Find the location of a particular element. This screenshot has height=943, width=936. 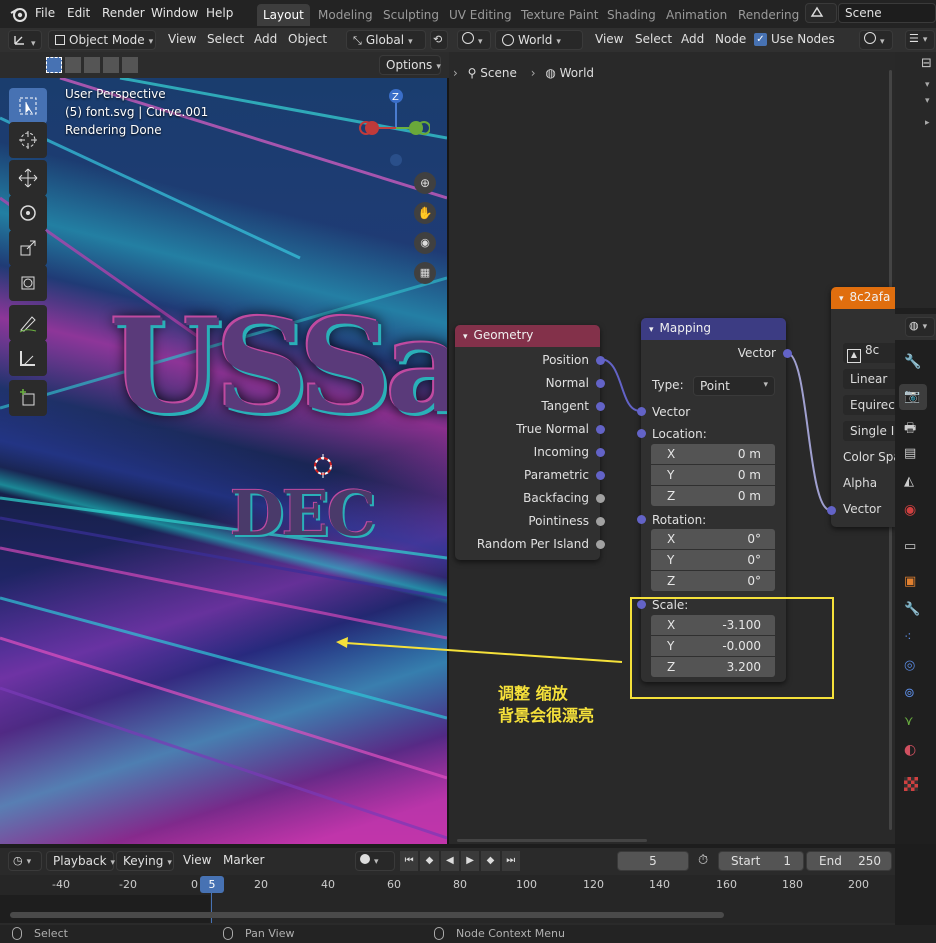

viewport-menu-object: Object is located at coordinates (307, 39).